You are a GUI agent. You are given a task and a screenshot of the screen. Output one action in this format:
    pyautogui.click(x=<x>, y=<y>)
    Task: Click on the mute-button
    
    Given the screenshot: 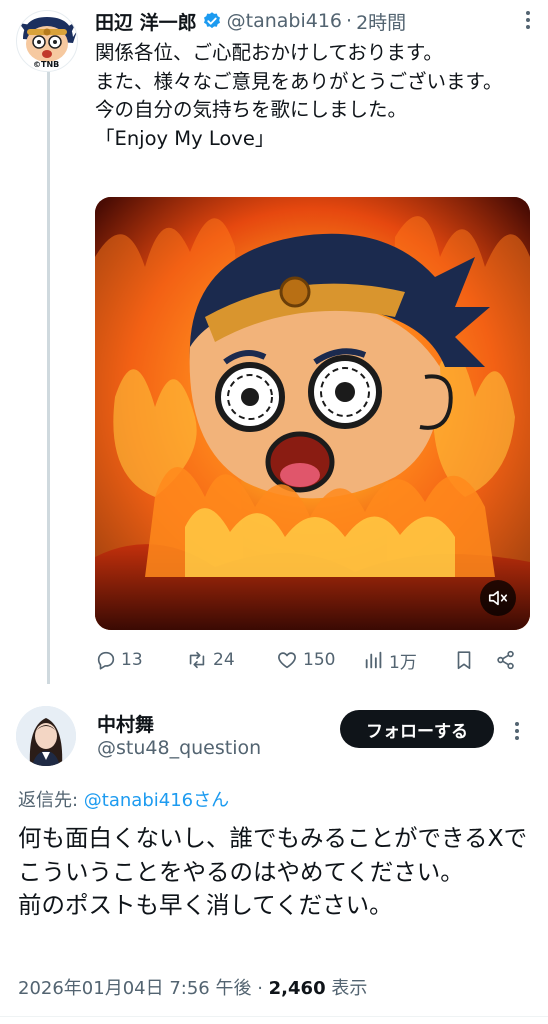 What is the action you would take?
    pyautogui.click(x=498, y=598)
    